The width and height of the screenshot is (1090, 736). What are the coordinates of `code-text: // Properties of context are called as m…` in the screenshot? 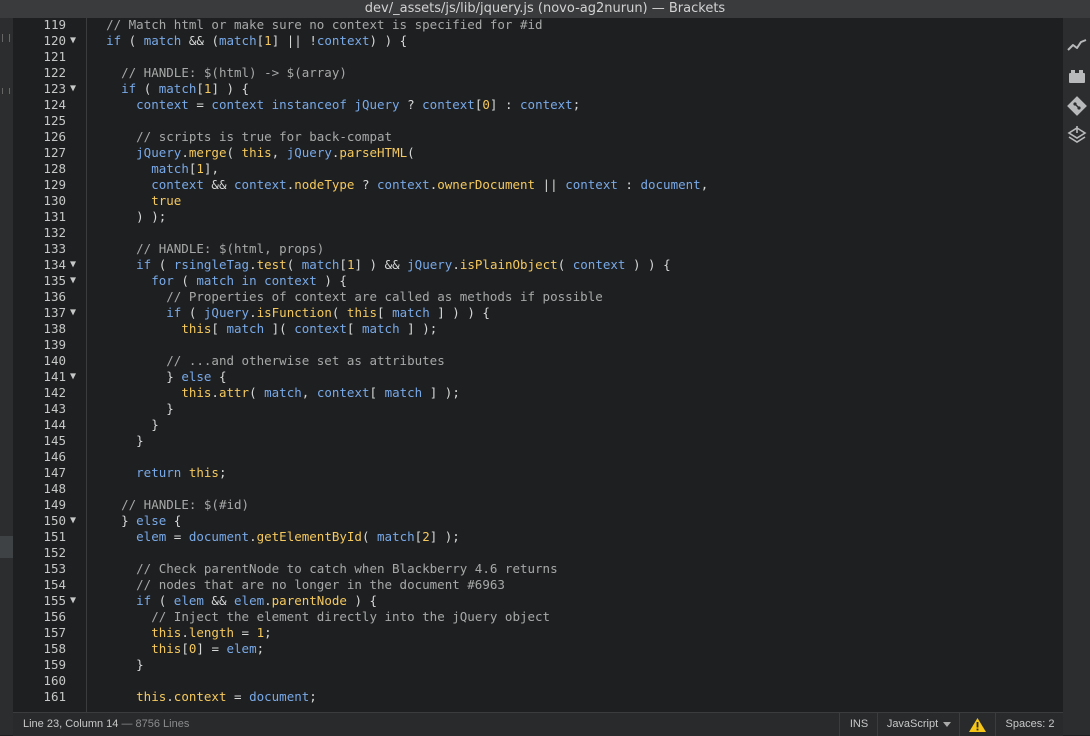 It's located at (347, 297).